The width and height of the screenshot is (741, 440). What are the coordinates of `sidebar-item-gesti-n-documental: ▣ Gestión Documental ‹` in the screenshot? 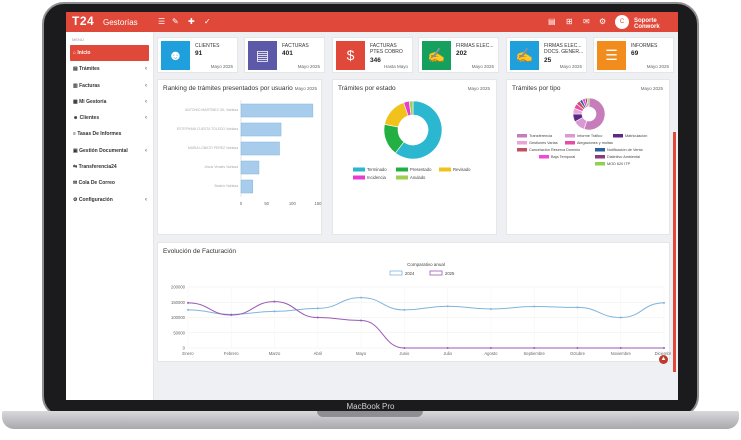 It's located at (109, 151).